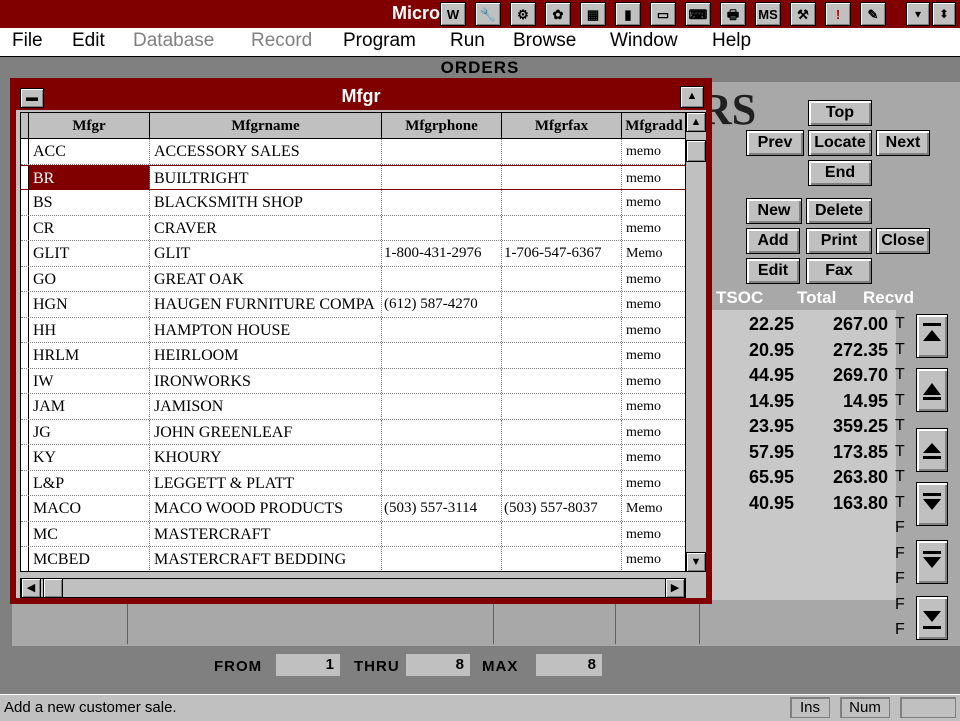 This screenshot has width=960, height=721. I want to click on menu-browse: Browse, so click(544, 41).